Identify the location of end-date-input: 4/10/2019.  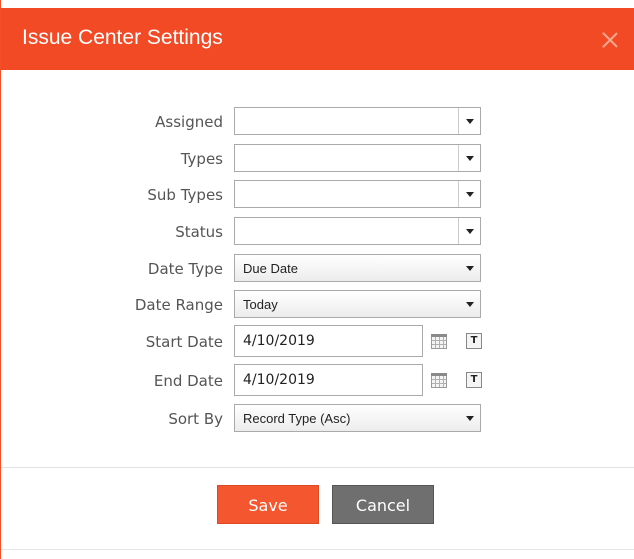
(328, 380).